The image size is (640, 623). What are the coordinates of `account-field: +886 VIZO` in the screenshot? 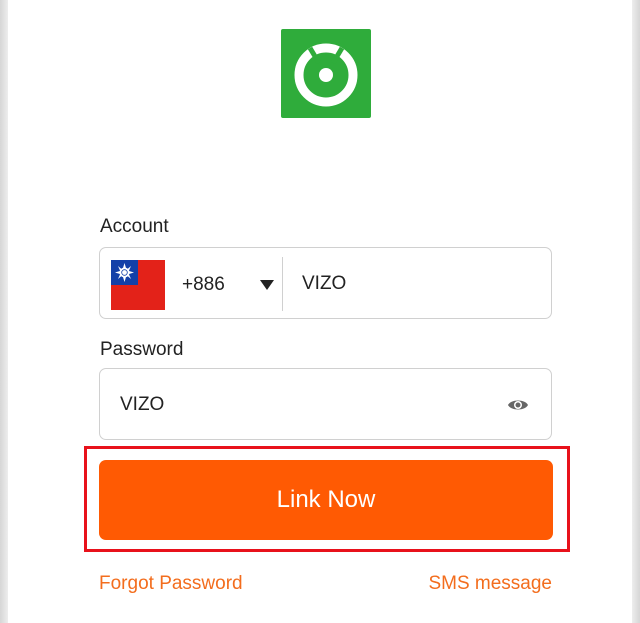 It's located at (325, 283).